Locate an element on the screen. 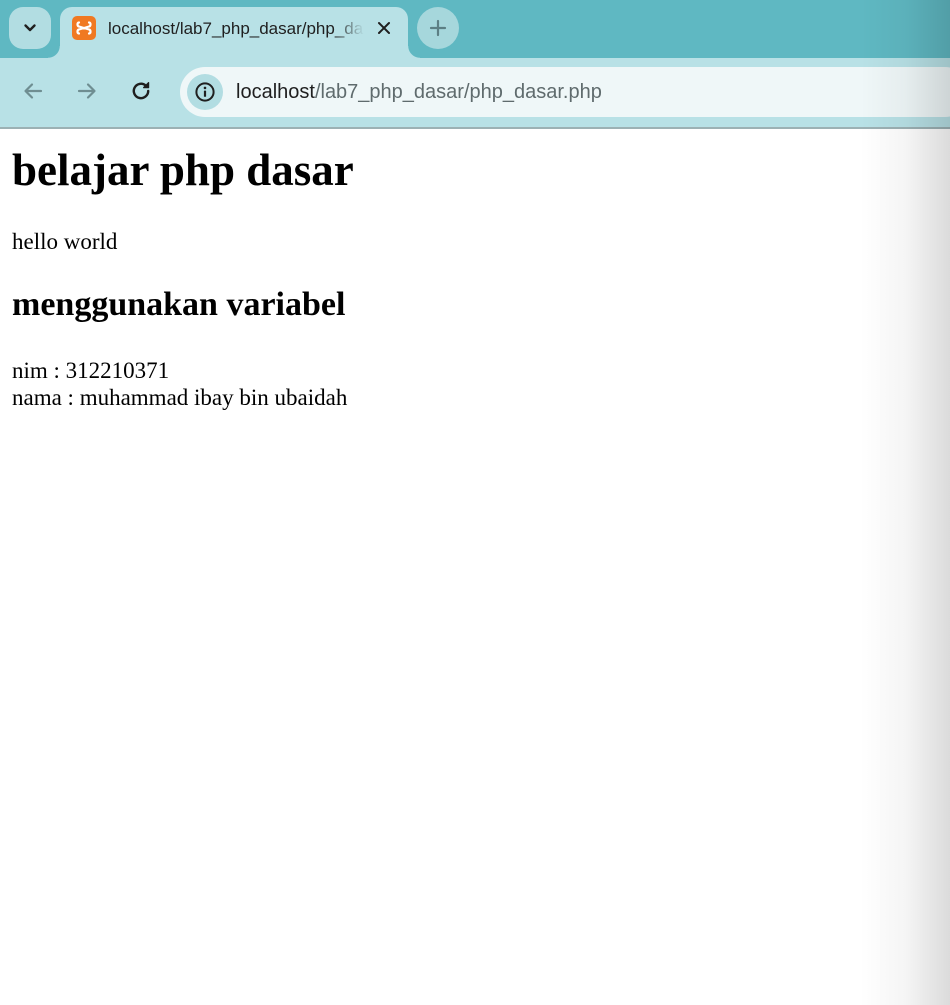 This screenshot has height=1005, width=950. close-tab-button is located at coordinates (384, 28).